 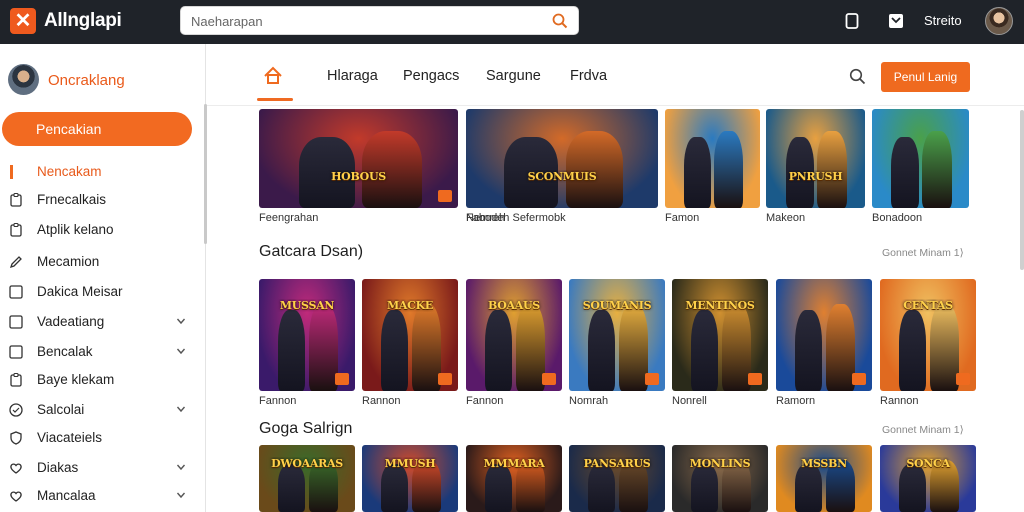 What do you see at coordinates (69, 171) in the screenshot?
I see `sidebar-item-label: Nencakam` at bounding box center [69, 171].